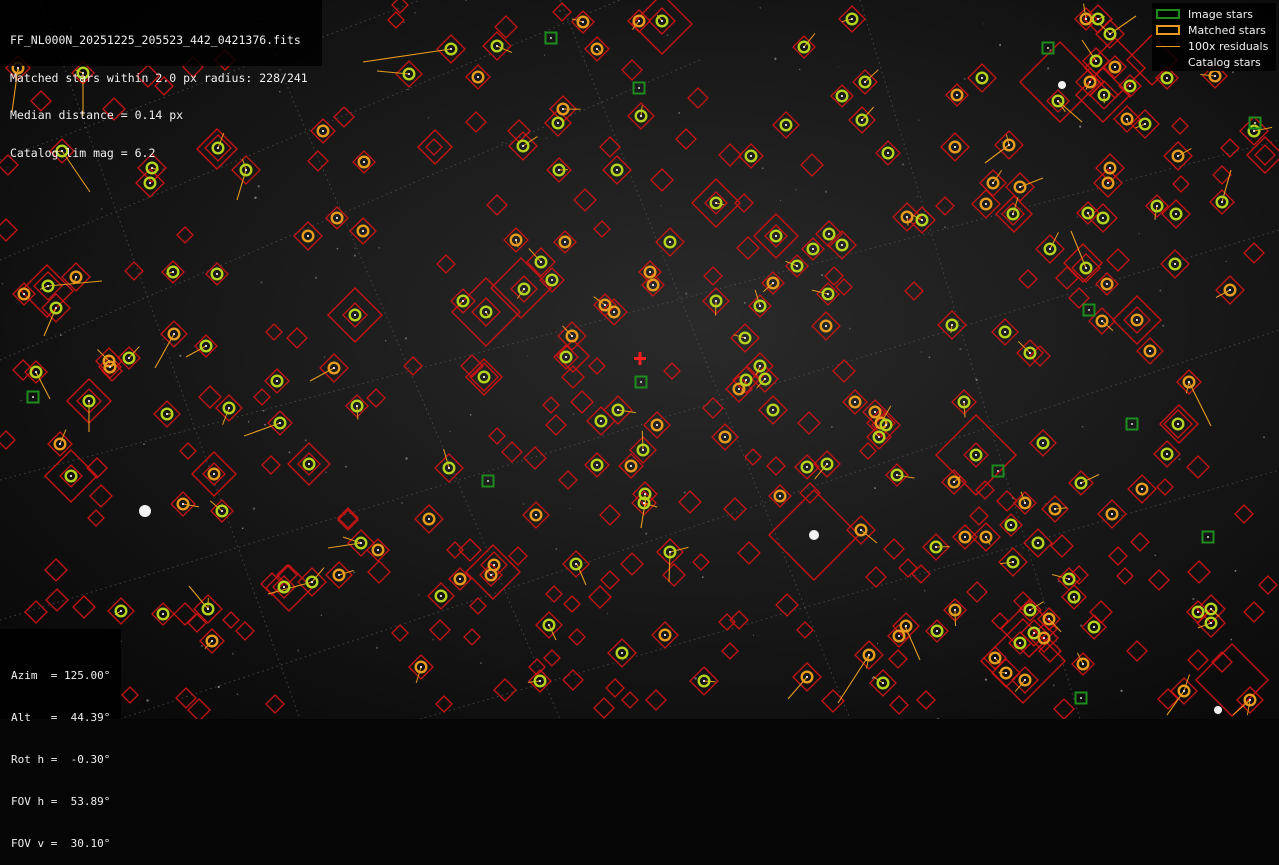 This screenshot has width=1279, height=865. What do you see at coordinates (1168, 14) in the screenshot?
I see `legend-image-swatch` at bounding box center [1168, 14].